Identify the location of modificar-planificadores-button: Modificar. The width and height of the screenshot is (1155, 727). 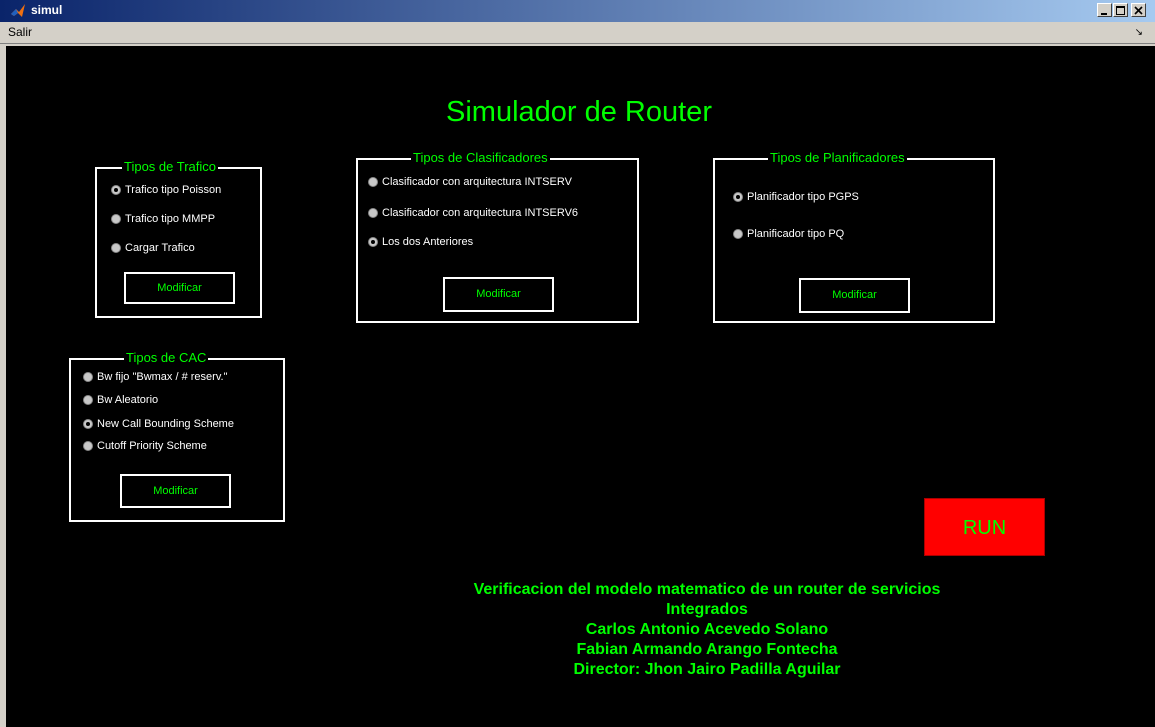
(854, 295).